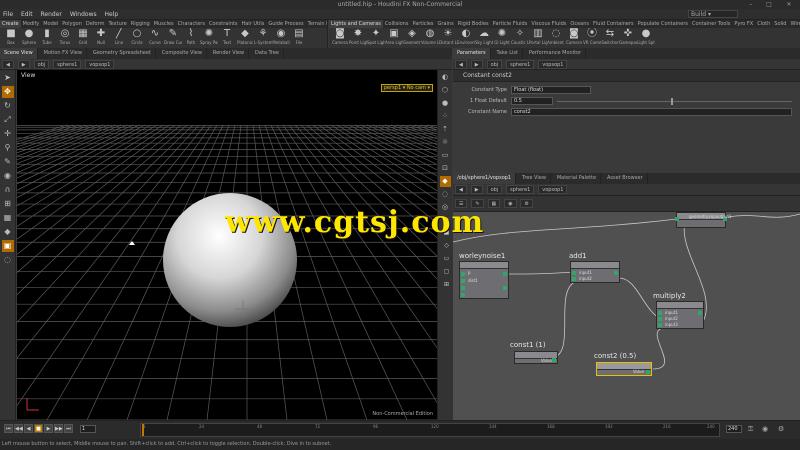  Describe the element at coordinates (625, 178) in the screenshot. I see `tab-asset-browser: Asset Browser` at that location.